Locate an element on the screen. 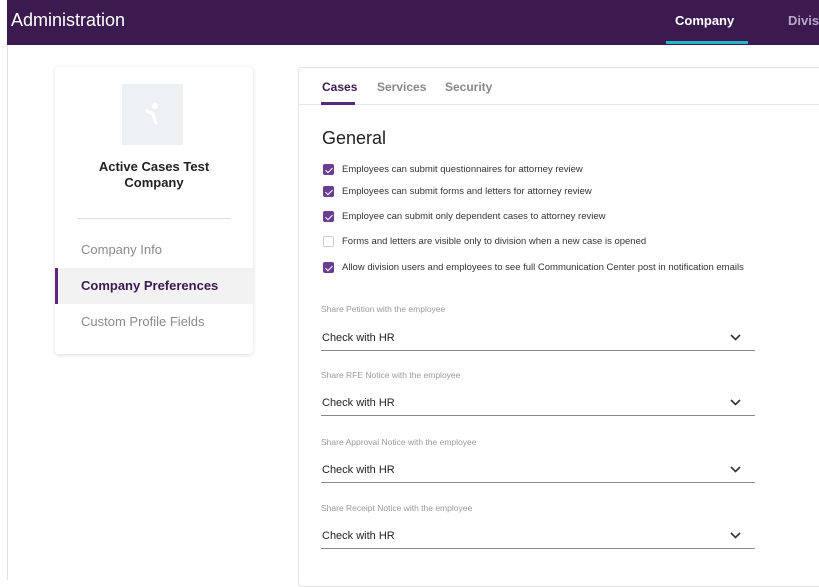  select-label-rfe-notice: Share RFE Notice with the employee is located at coordinates (391, 375).